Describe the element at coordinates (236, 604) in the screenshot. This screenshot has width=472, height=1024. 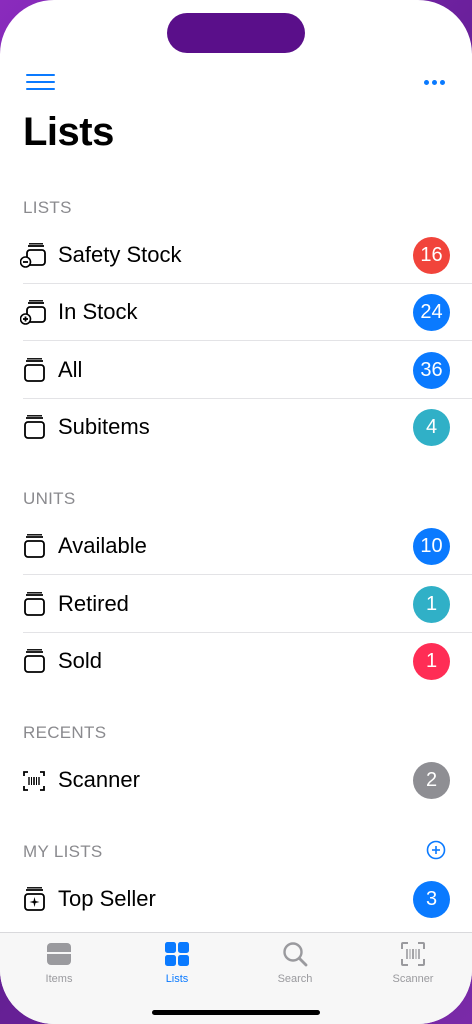
I see `list-item-retired: Retired 1` at that location.